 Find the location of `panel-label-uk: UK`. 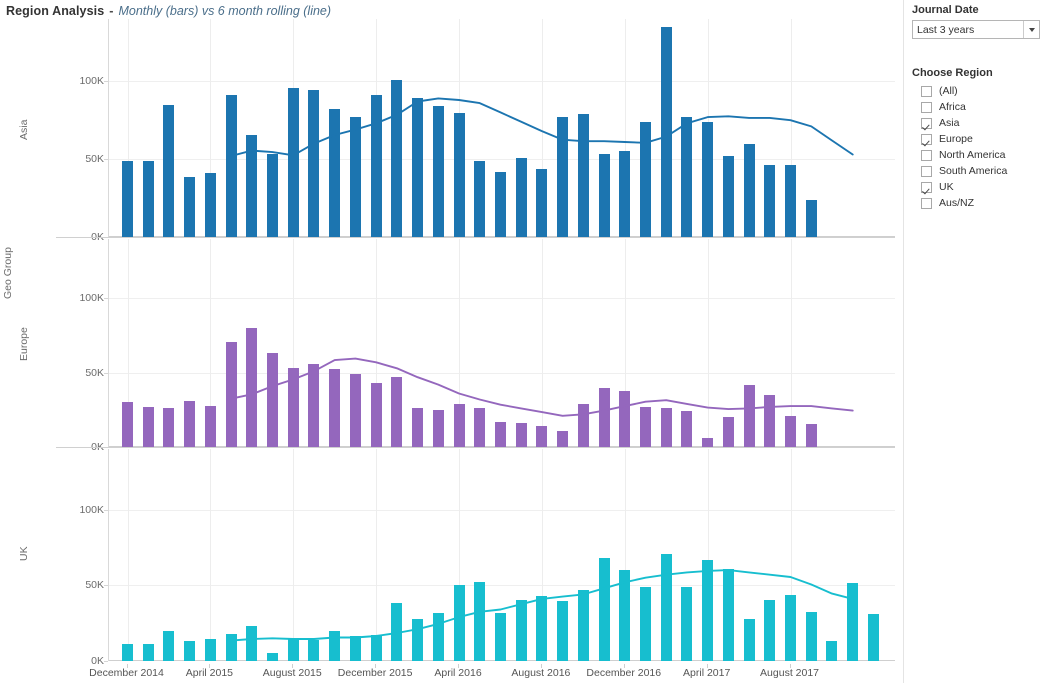

panel-label-uk: UK is located at coordinates (24, 553).